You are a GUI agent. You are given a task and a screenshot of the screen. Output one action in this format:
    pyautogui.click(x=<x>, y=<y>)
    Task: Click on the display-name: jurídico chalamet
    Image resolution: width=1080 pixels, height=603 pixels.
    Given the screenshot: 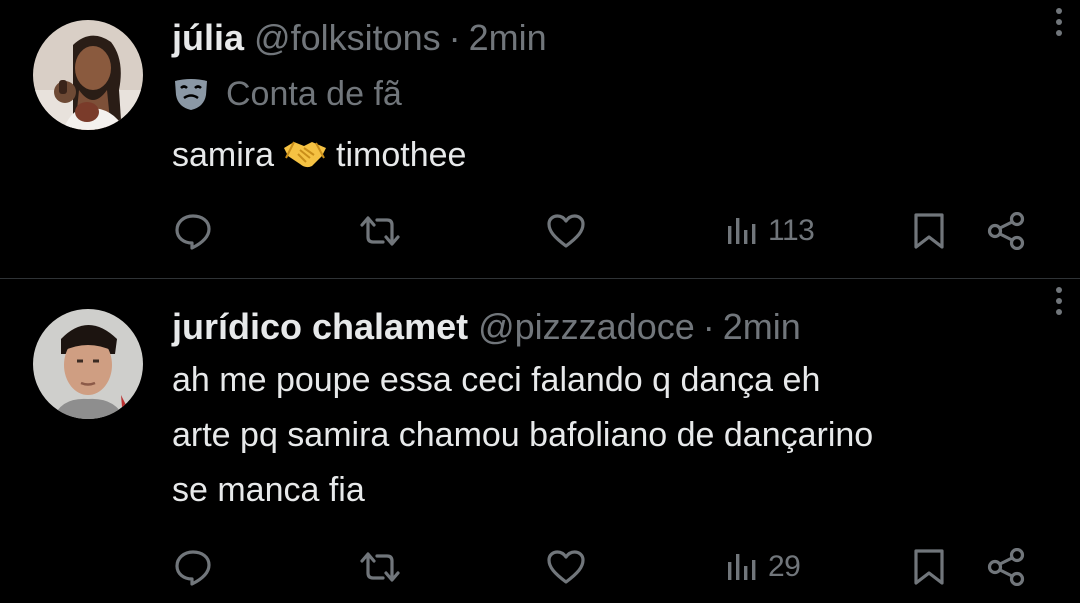 What is the action you would take?
    pyautogui.click(x=320, y=327)
    